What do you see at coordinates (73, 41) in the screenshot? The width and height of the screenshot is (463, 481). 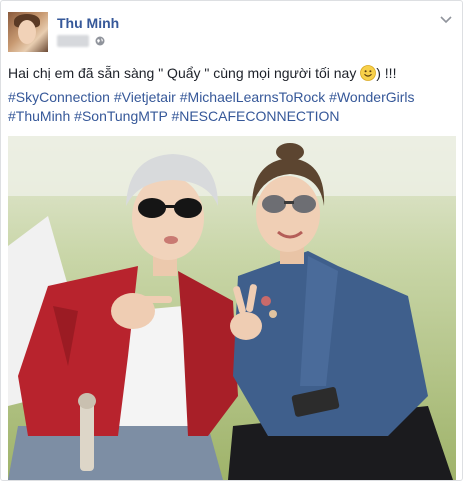 I see `post-timestamp-blurred` at bounding box center [73, 41].